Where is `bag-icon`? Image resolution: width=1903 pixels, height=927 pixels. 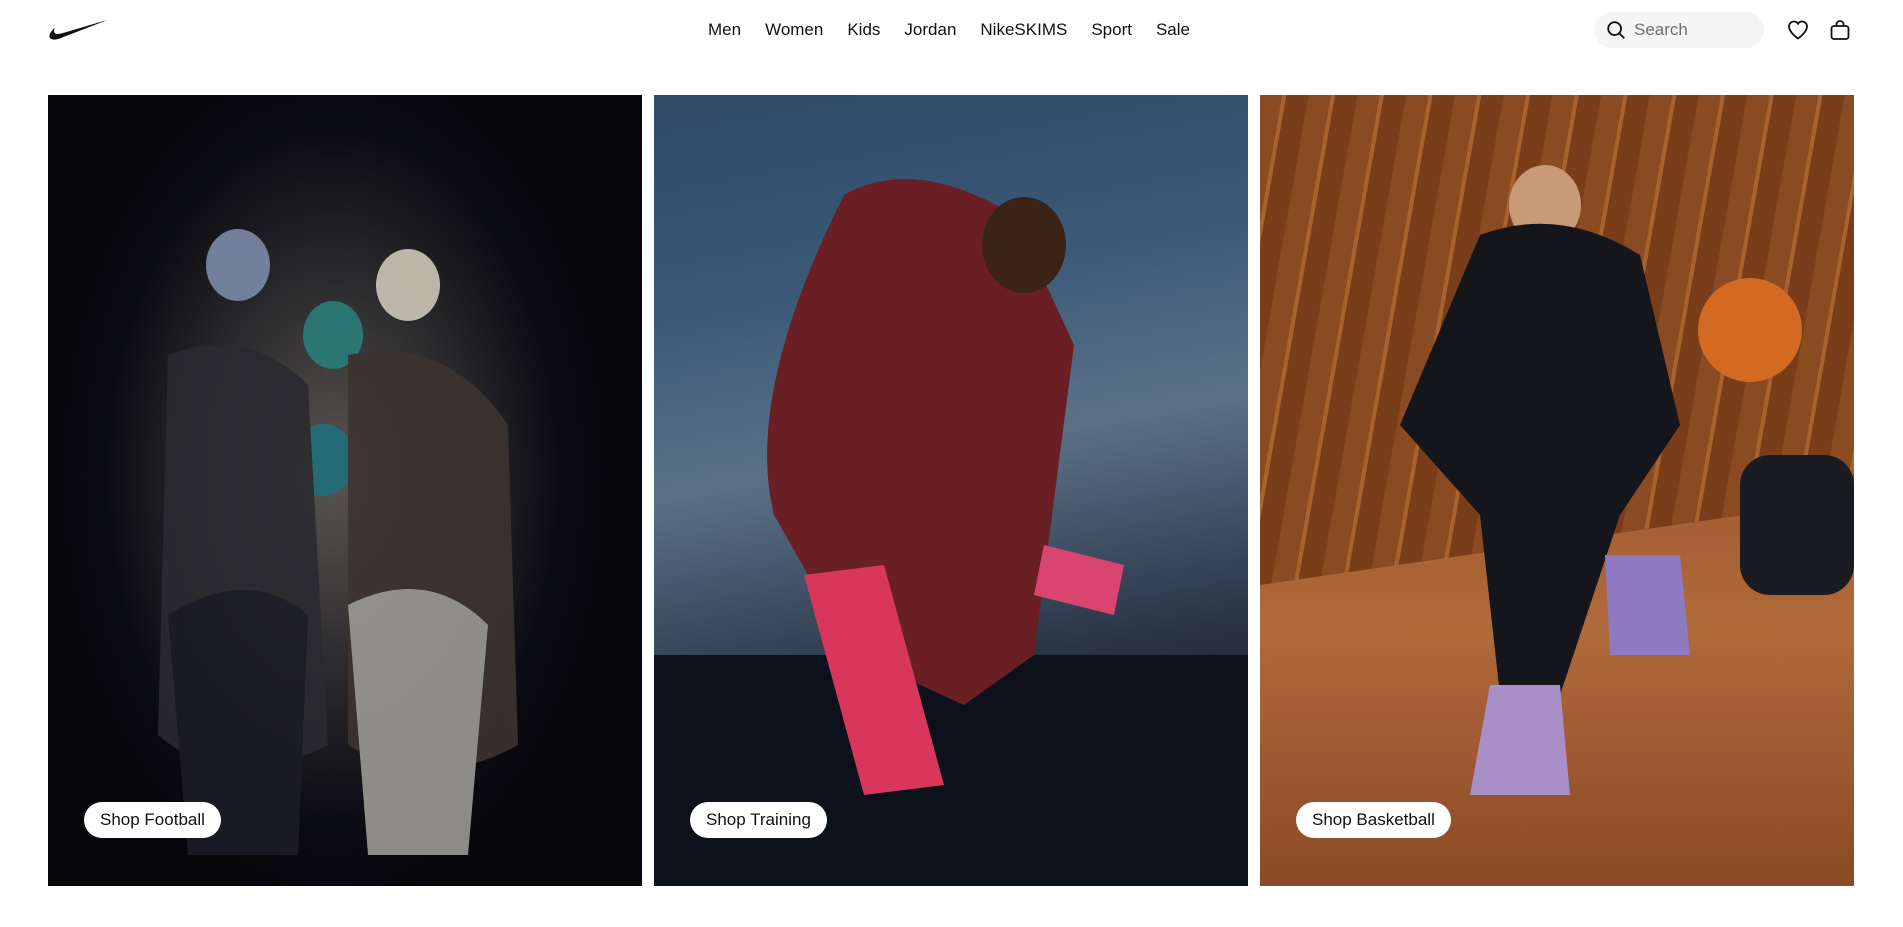 bag-icon is located at coordinates (1840, 30).